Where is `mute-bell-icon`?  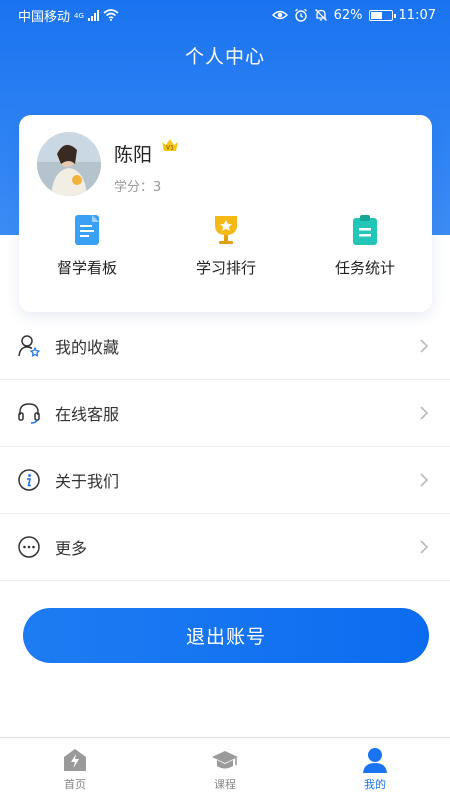
mute-bell-icon is located at coordinates (320, 15).